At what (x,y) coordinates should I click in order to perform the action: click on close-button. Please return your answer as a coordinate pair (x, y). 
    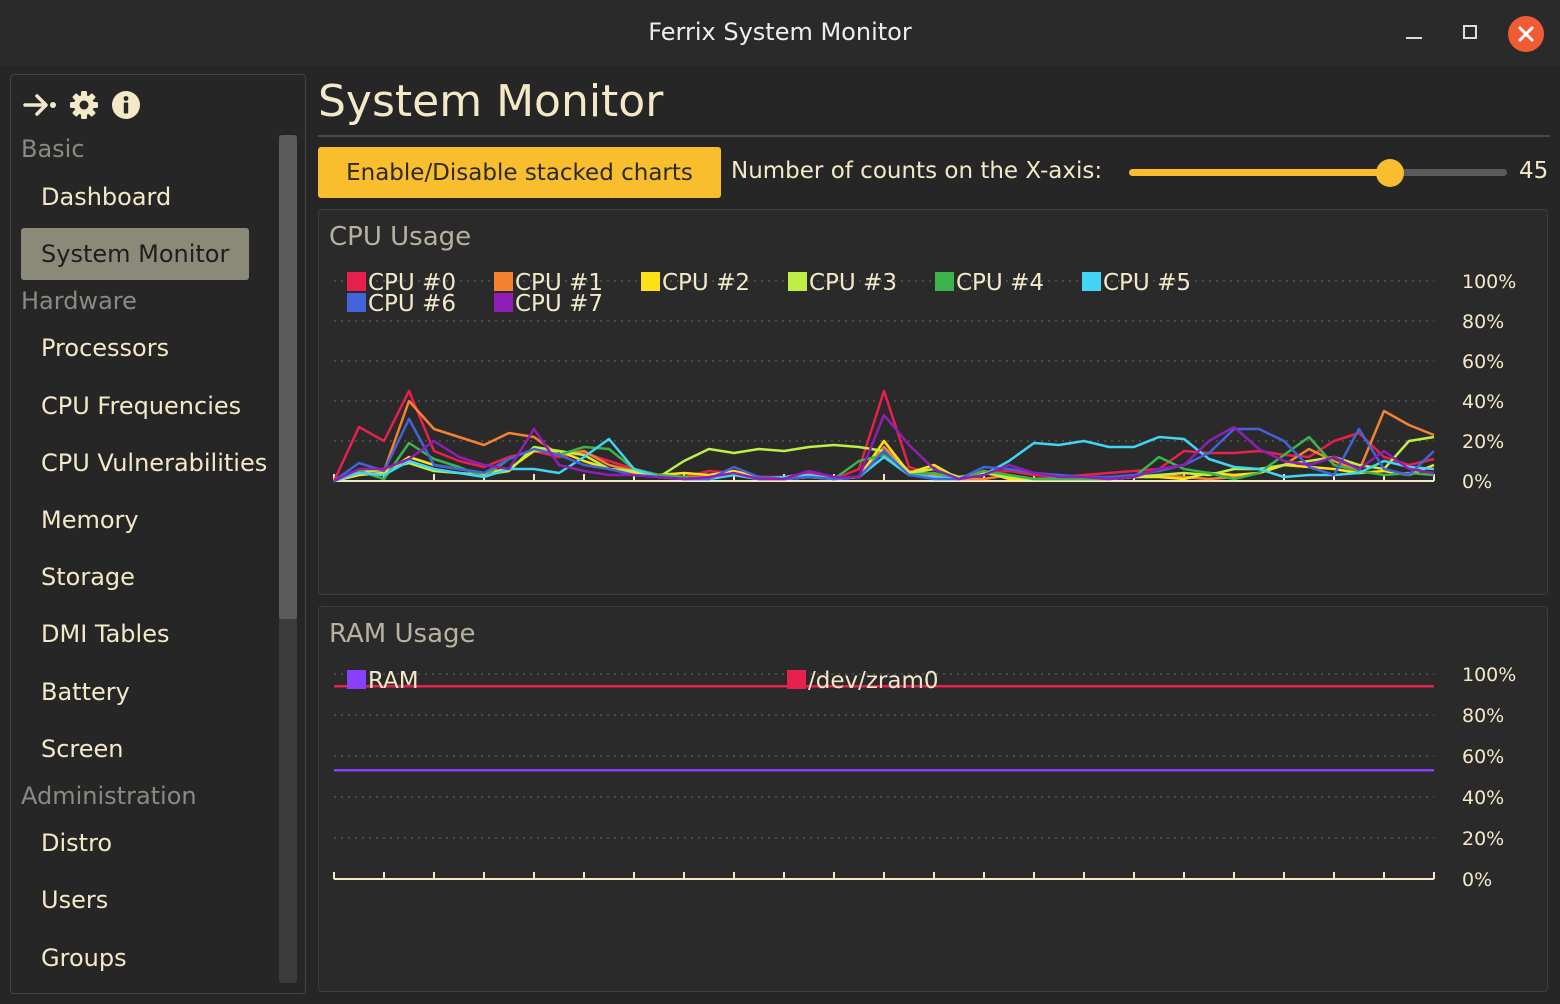
    Looking at the image, I should click on (1526, 34).